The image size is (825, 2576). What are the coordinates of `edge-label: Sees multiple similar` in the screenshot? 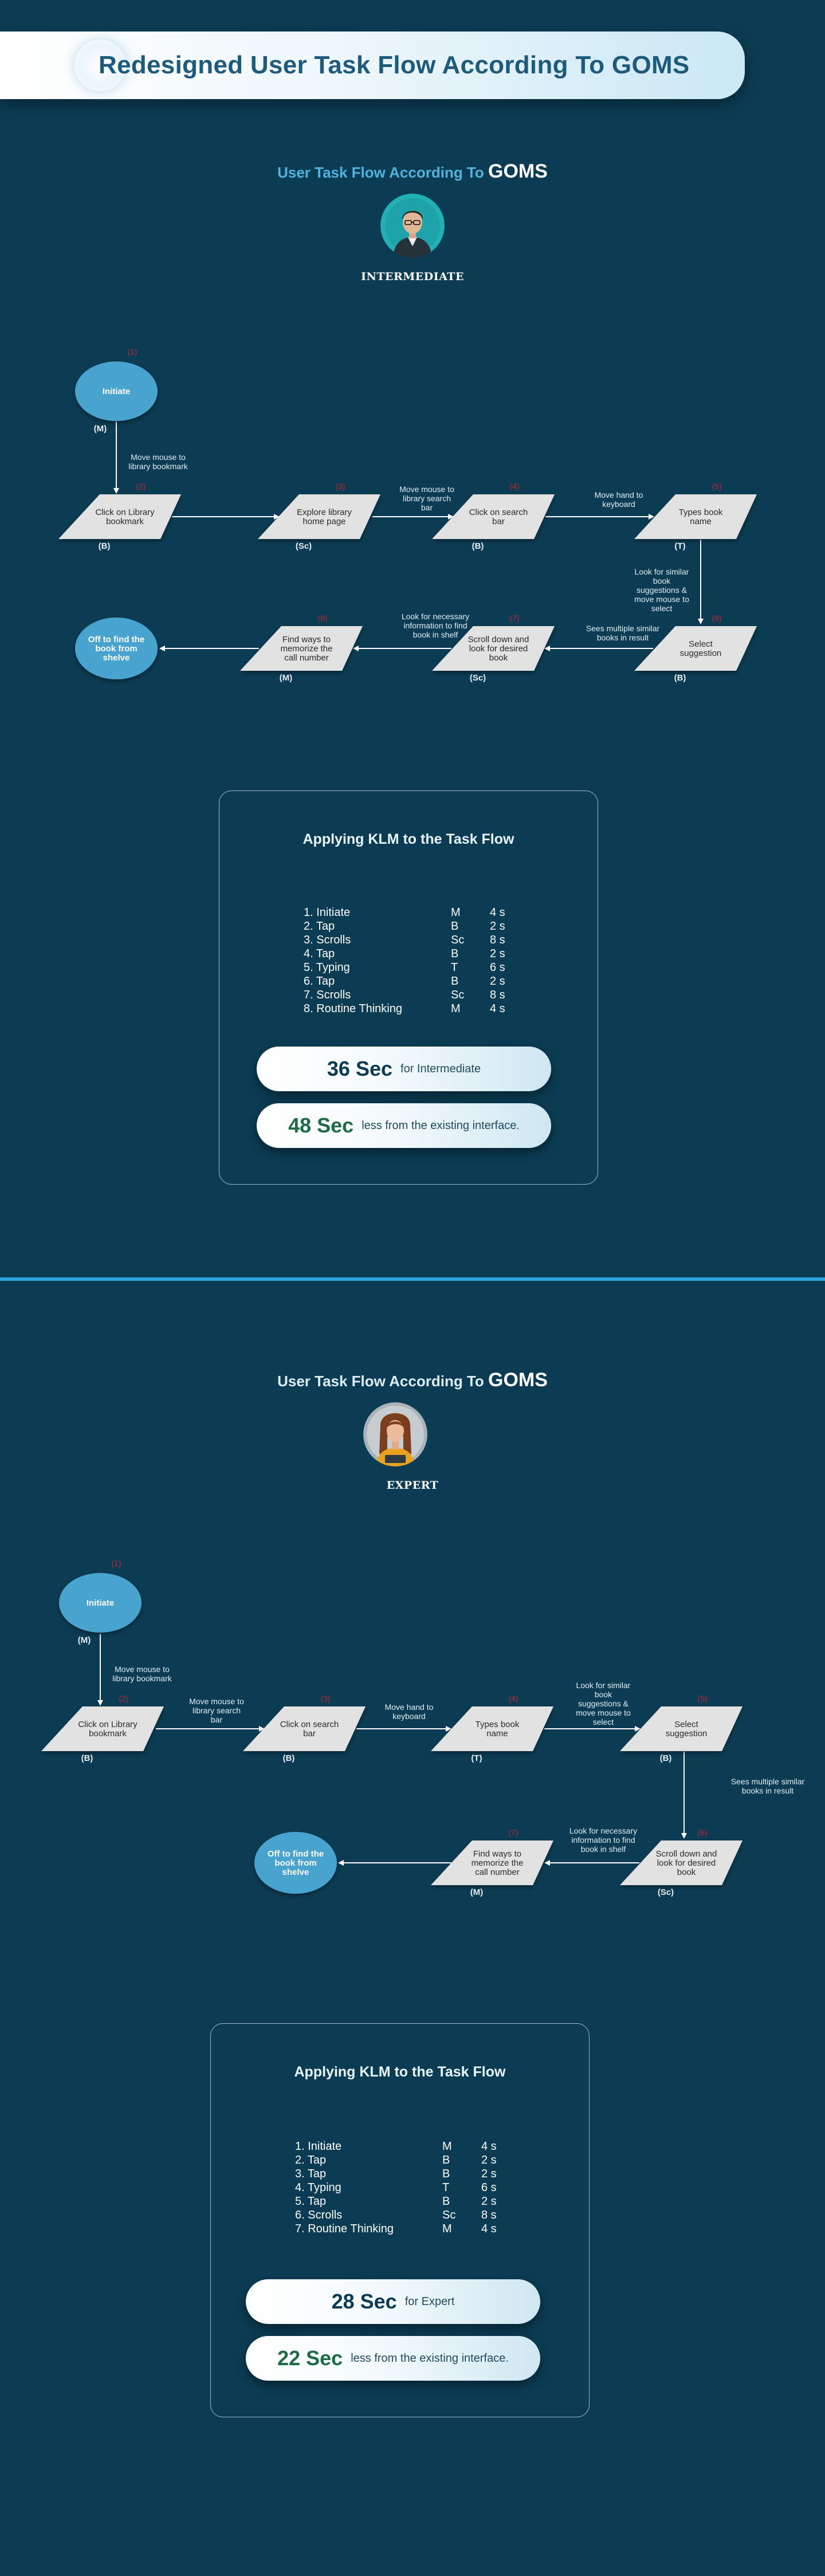 It's located at (623, 628).